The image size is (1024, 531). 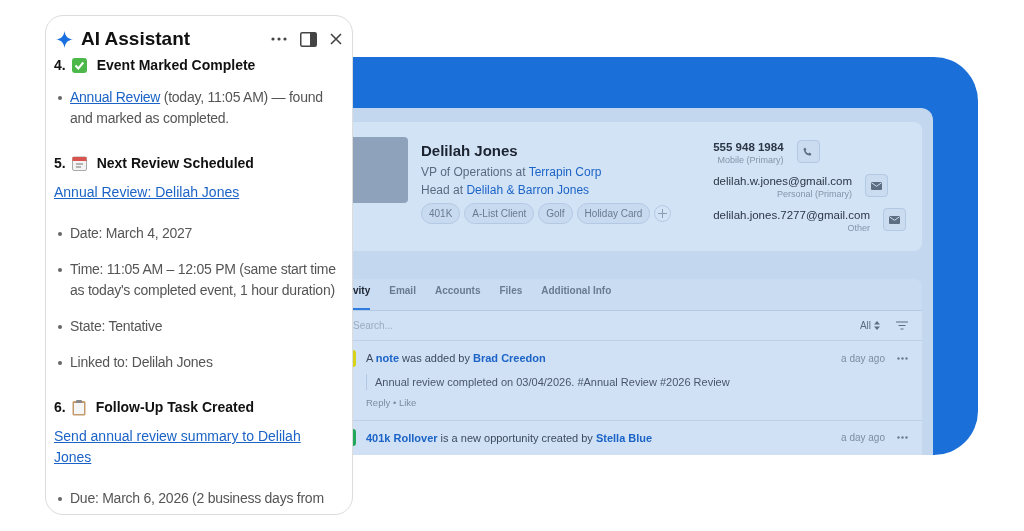 I want to click on contact-name: Delilah Jones, so click(x=470, y=151).